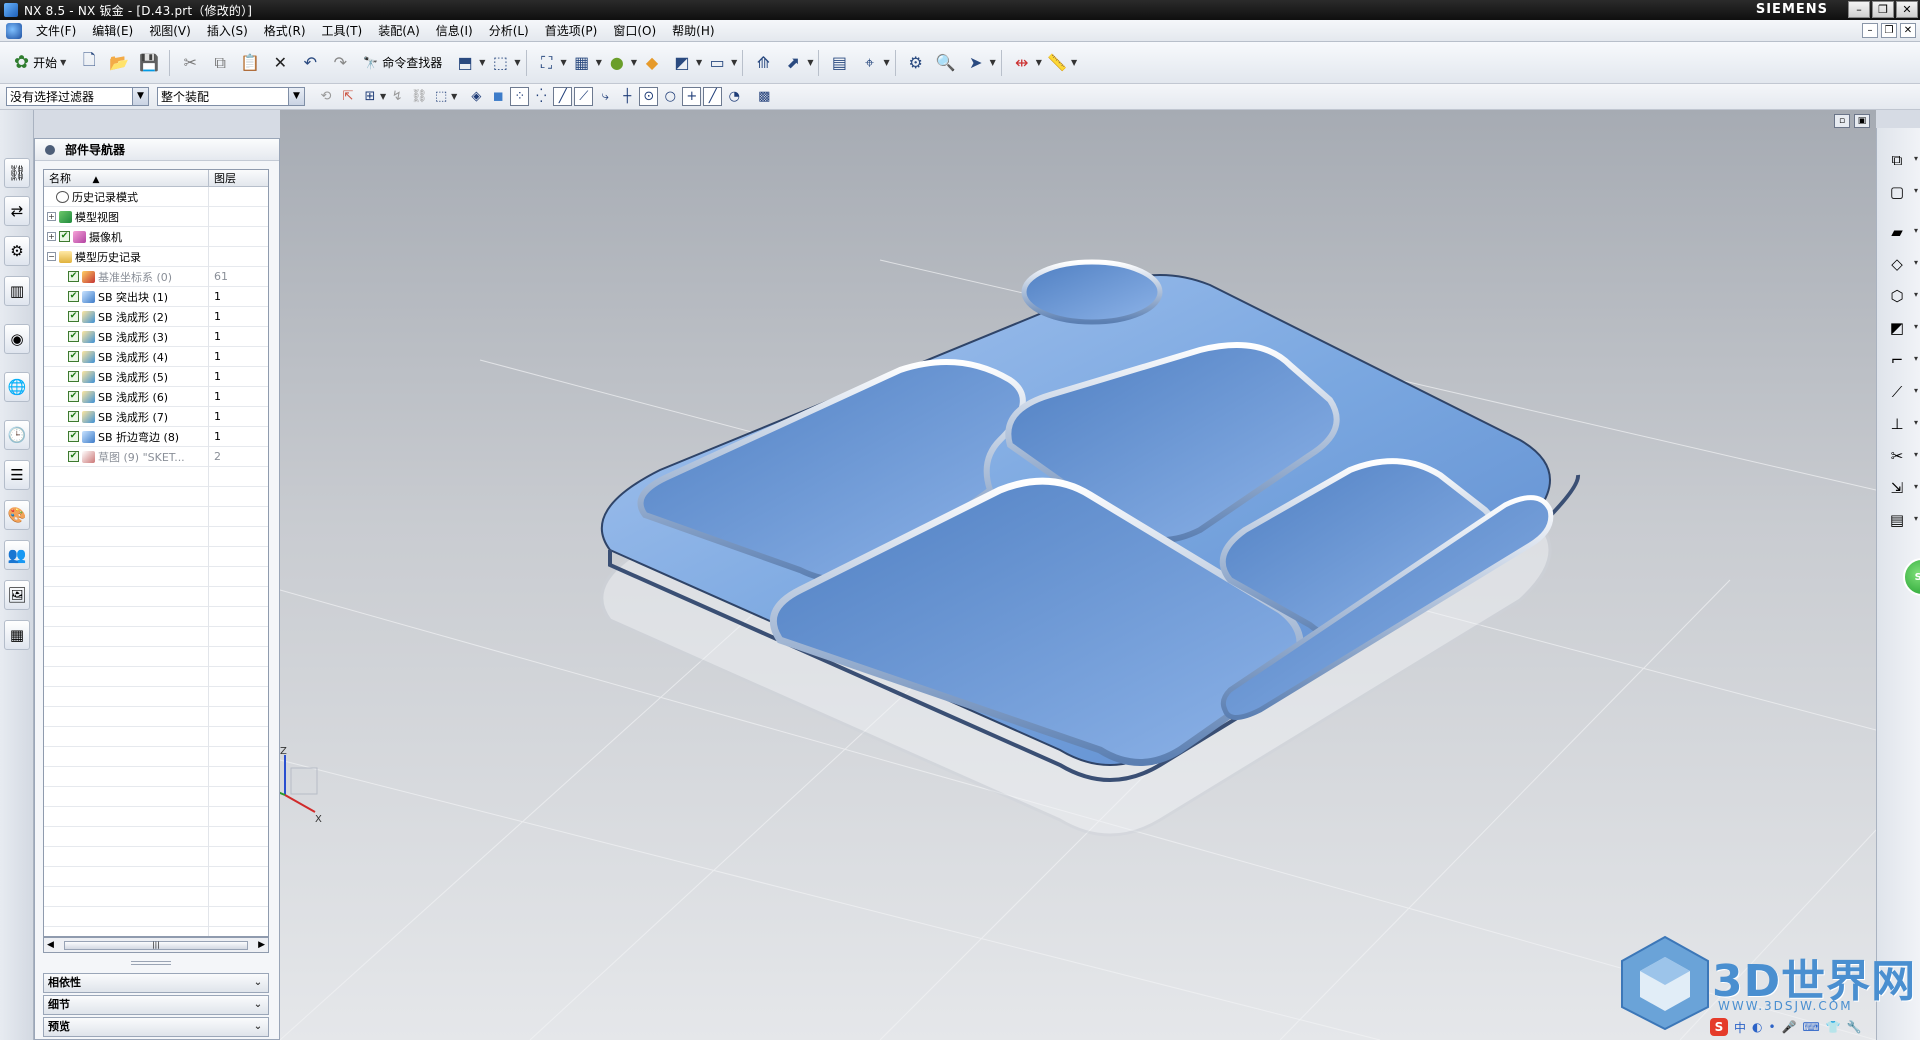 This screenshot has width=1920, height=1040. I want to click on pin-icon, so click(50, 149).